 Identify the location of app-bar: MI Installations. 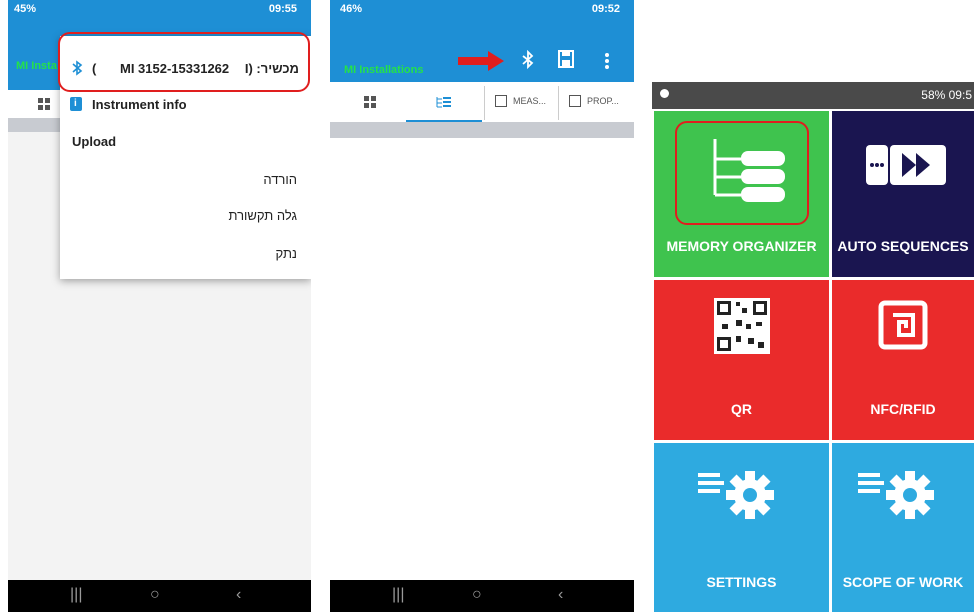
(482, 55).